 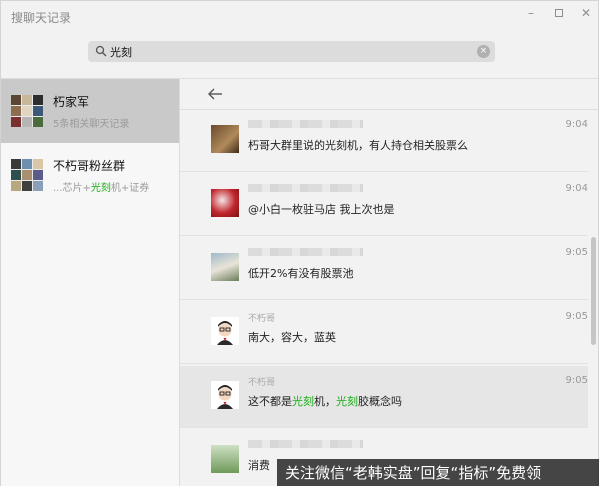 I want to click on message-result-item: 不朽哥 这不都是光刻机，光刻胶概念吗 9:05, so click(x=384, y=397).